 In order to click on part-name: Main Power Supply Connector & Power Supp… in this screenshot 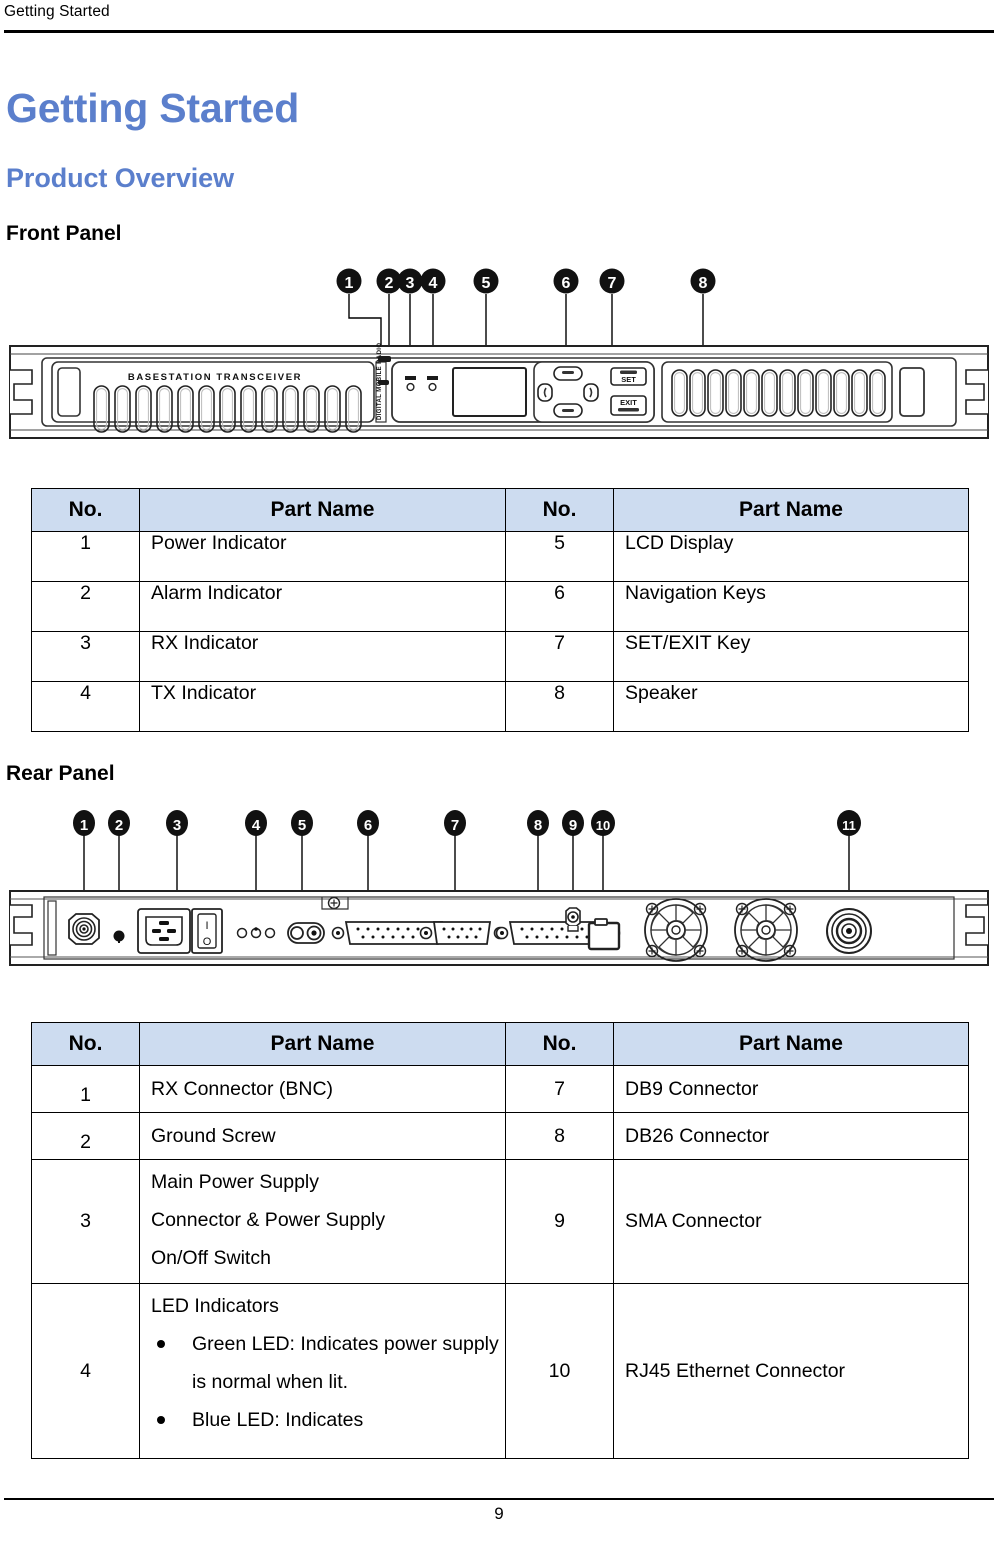, I will do `click(322, 1221)`.